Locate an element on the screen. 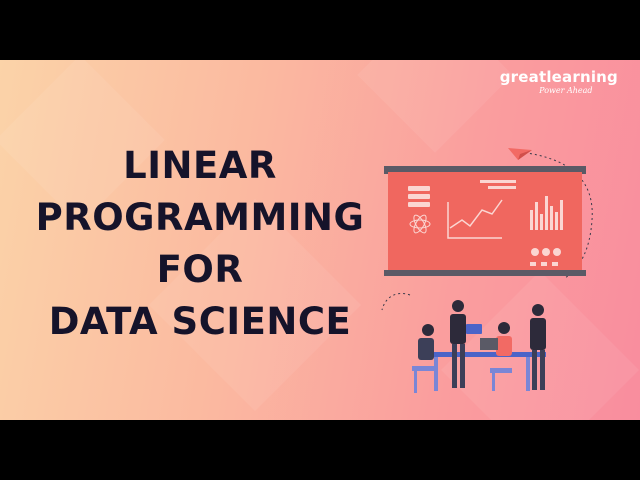 This screenshot has width=640, height=480. title-line-1: LINEAR is located at coordinates (200, 165).